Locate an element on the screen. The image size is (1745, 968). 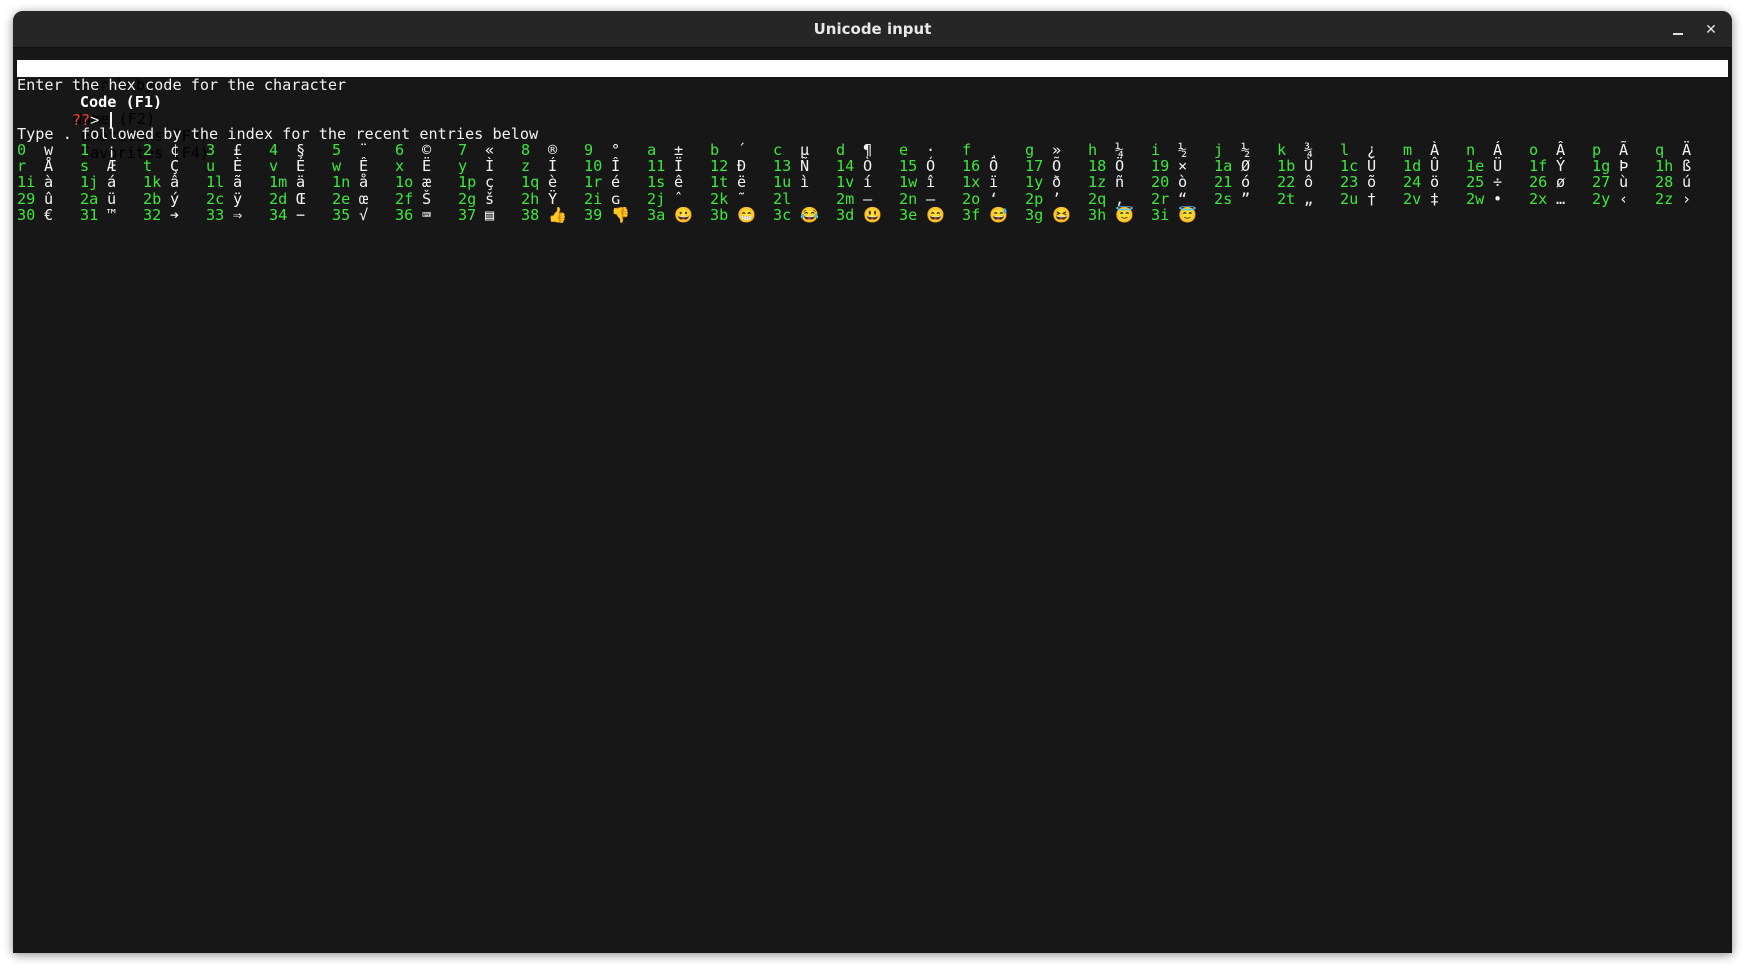
recent-entry: 35 √ is located at coordinates (350, 214).